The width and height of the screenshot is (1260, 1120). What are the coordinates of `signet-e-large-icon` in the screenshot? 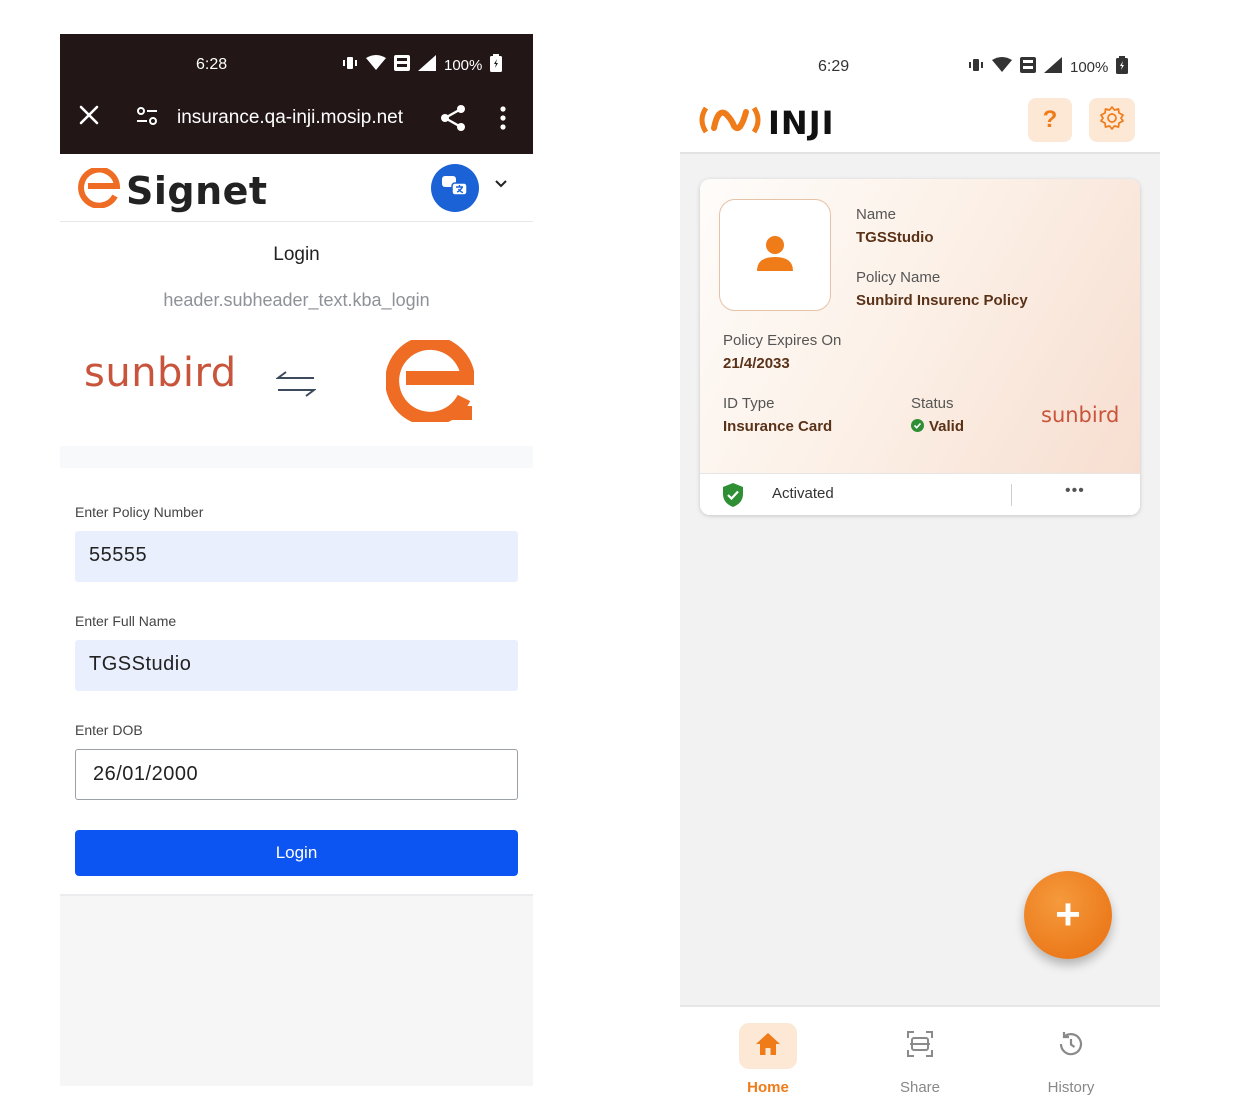 It's located at (430, 381).